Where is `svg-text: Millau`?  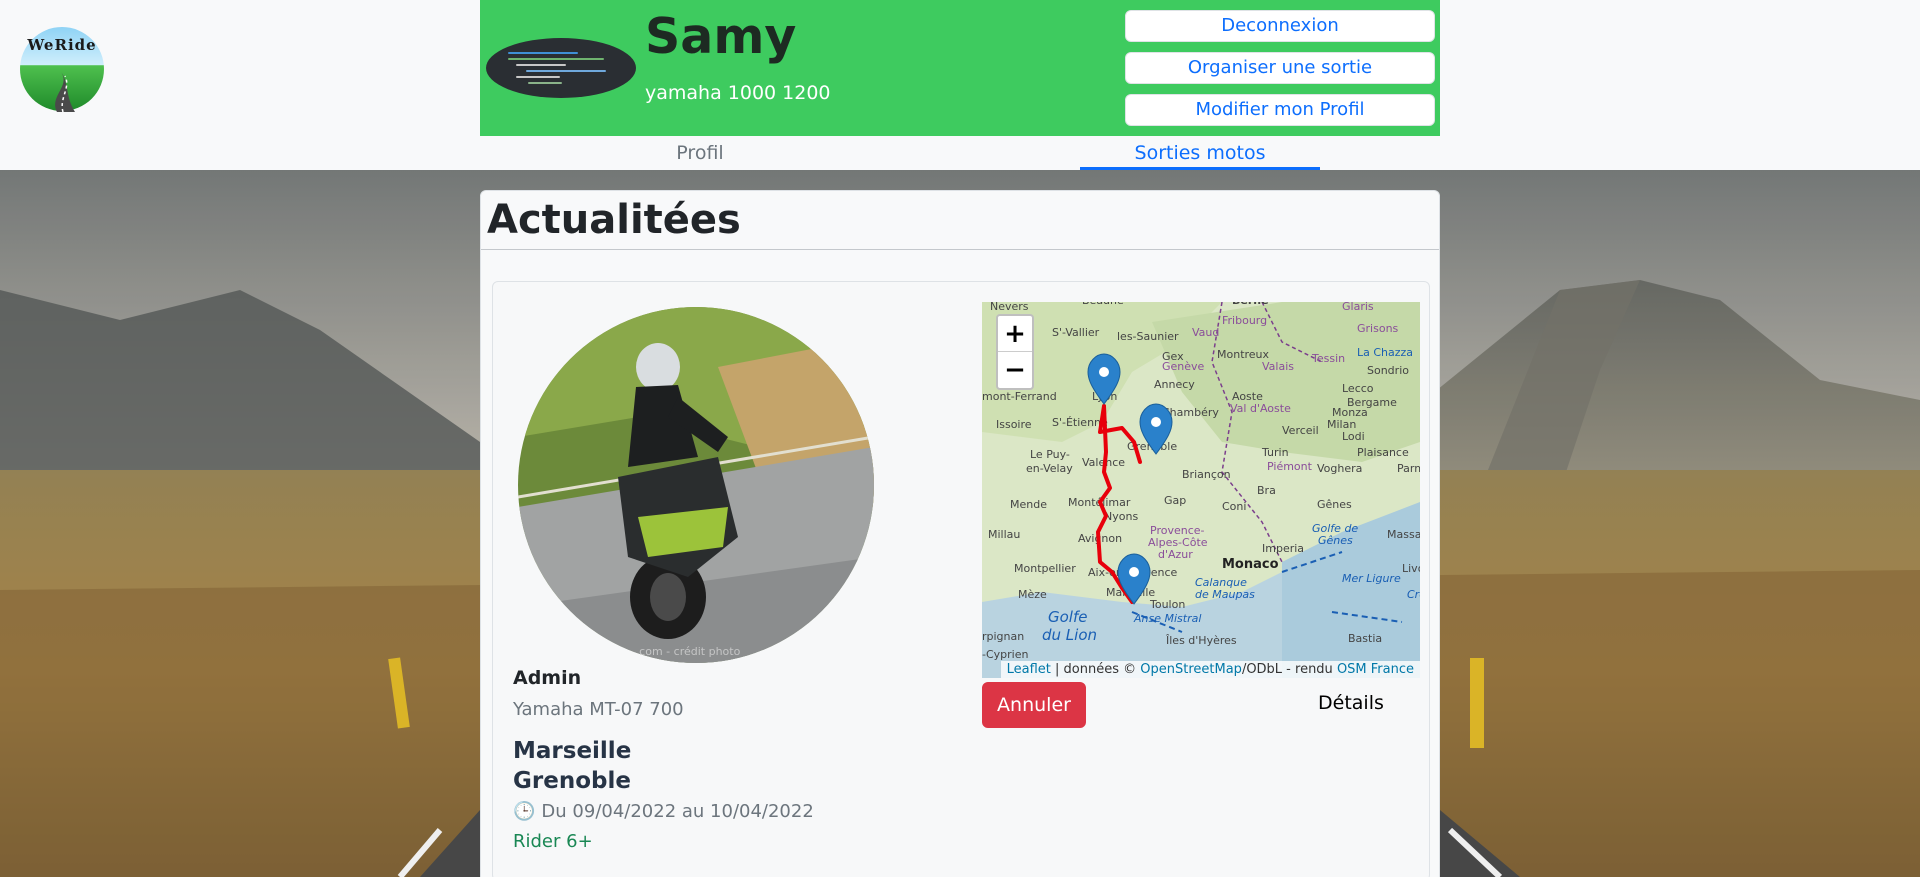
svg-text: Millau is located at coordinates (1004, 534).